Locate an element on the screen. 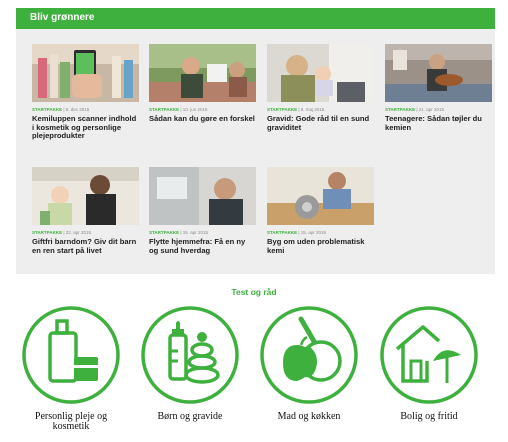  baby-bottle-stacking-rings-icon is located at coordinates (190, 355).